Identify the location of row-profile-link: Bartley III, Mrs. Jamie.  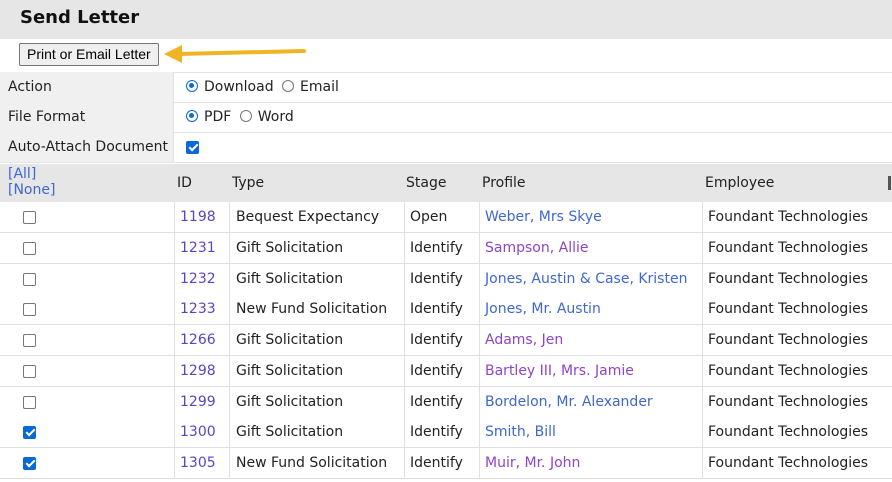
(559, 371).